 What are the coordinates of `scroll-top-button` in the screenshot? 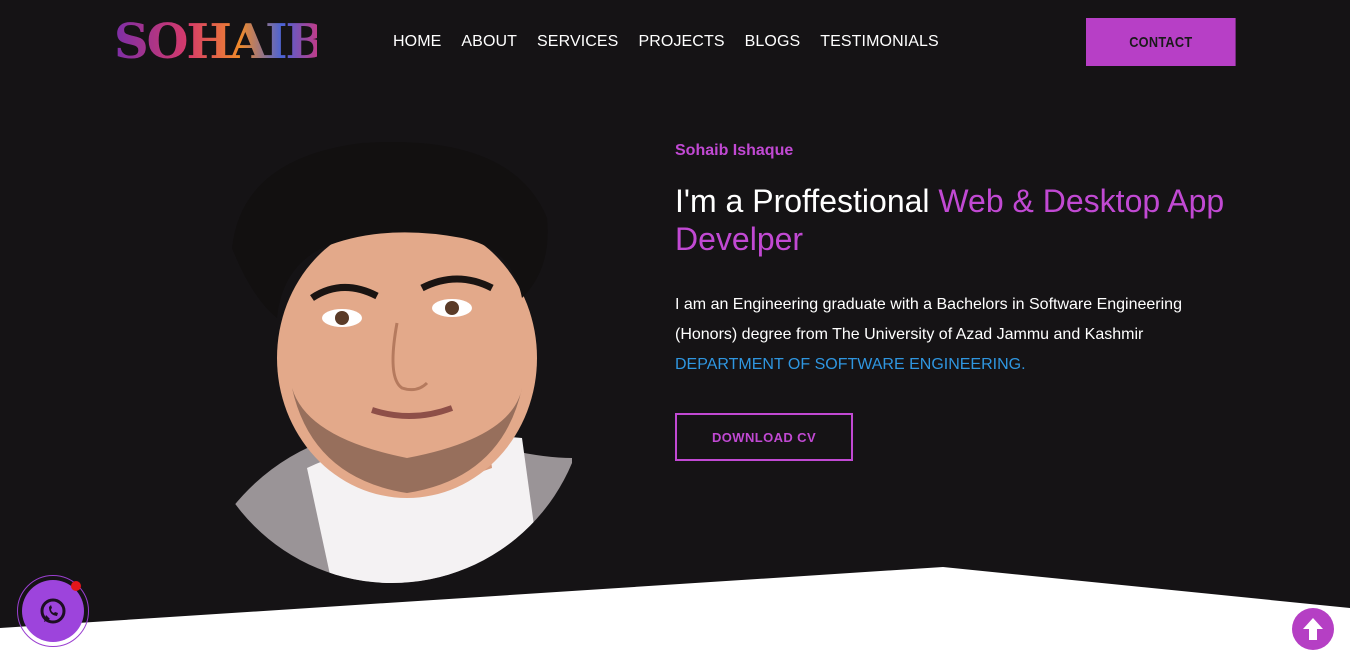 It's located at (1313, 629).